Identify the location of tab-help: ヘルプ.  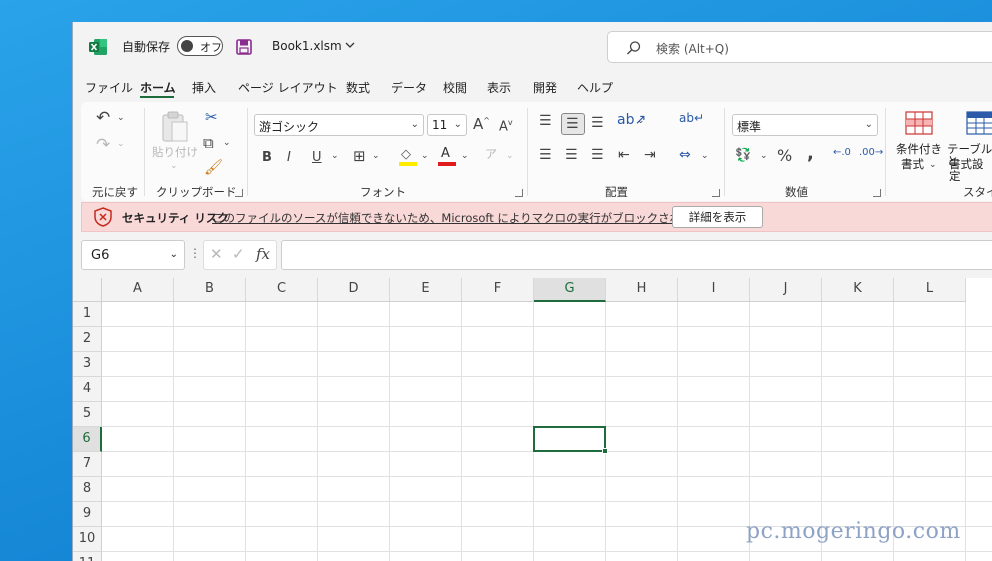
(595, 87).